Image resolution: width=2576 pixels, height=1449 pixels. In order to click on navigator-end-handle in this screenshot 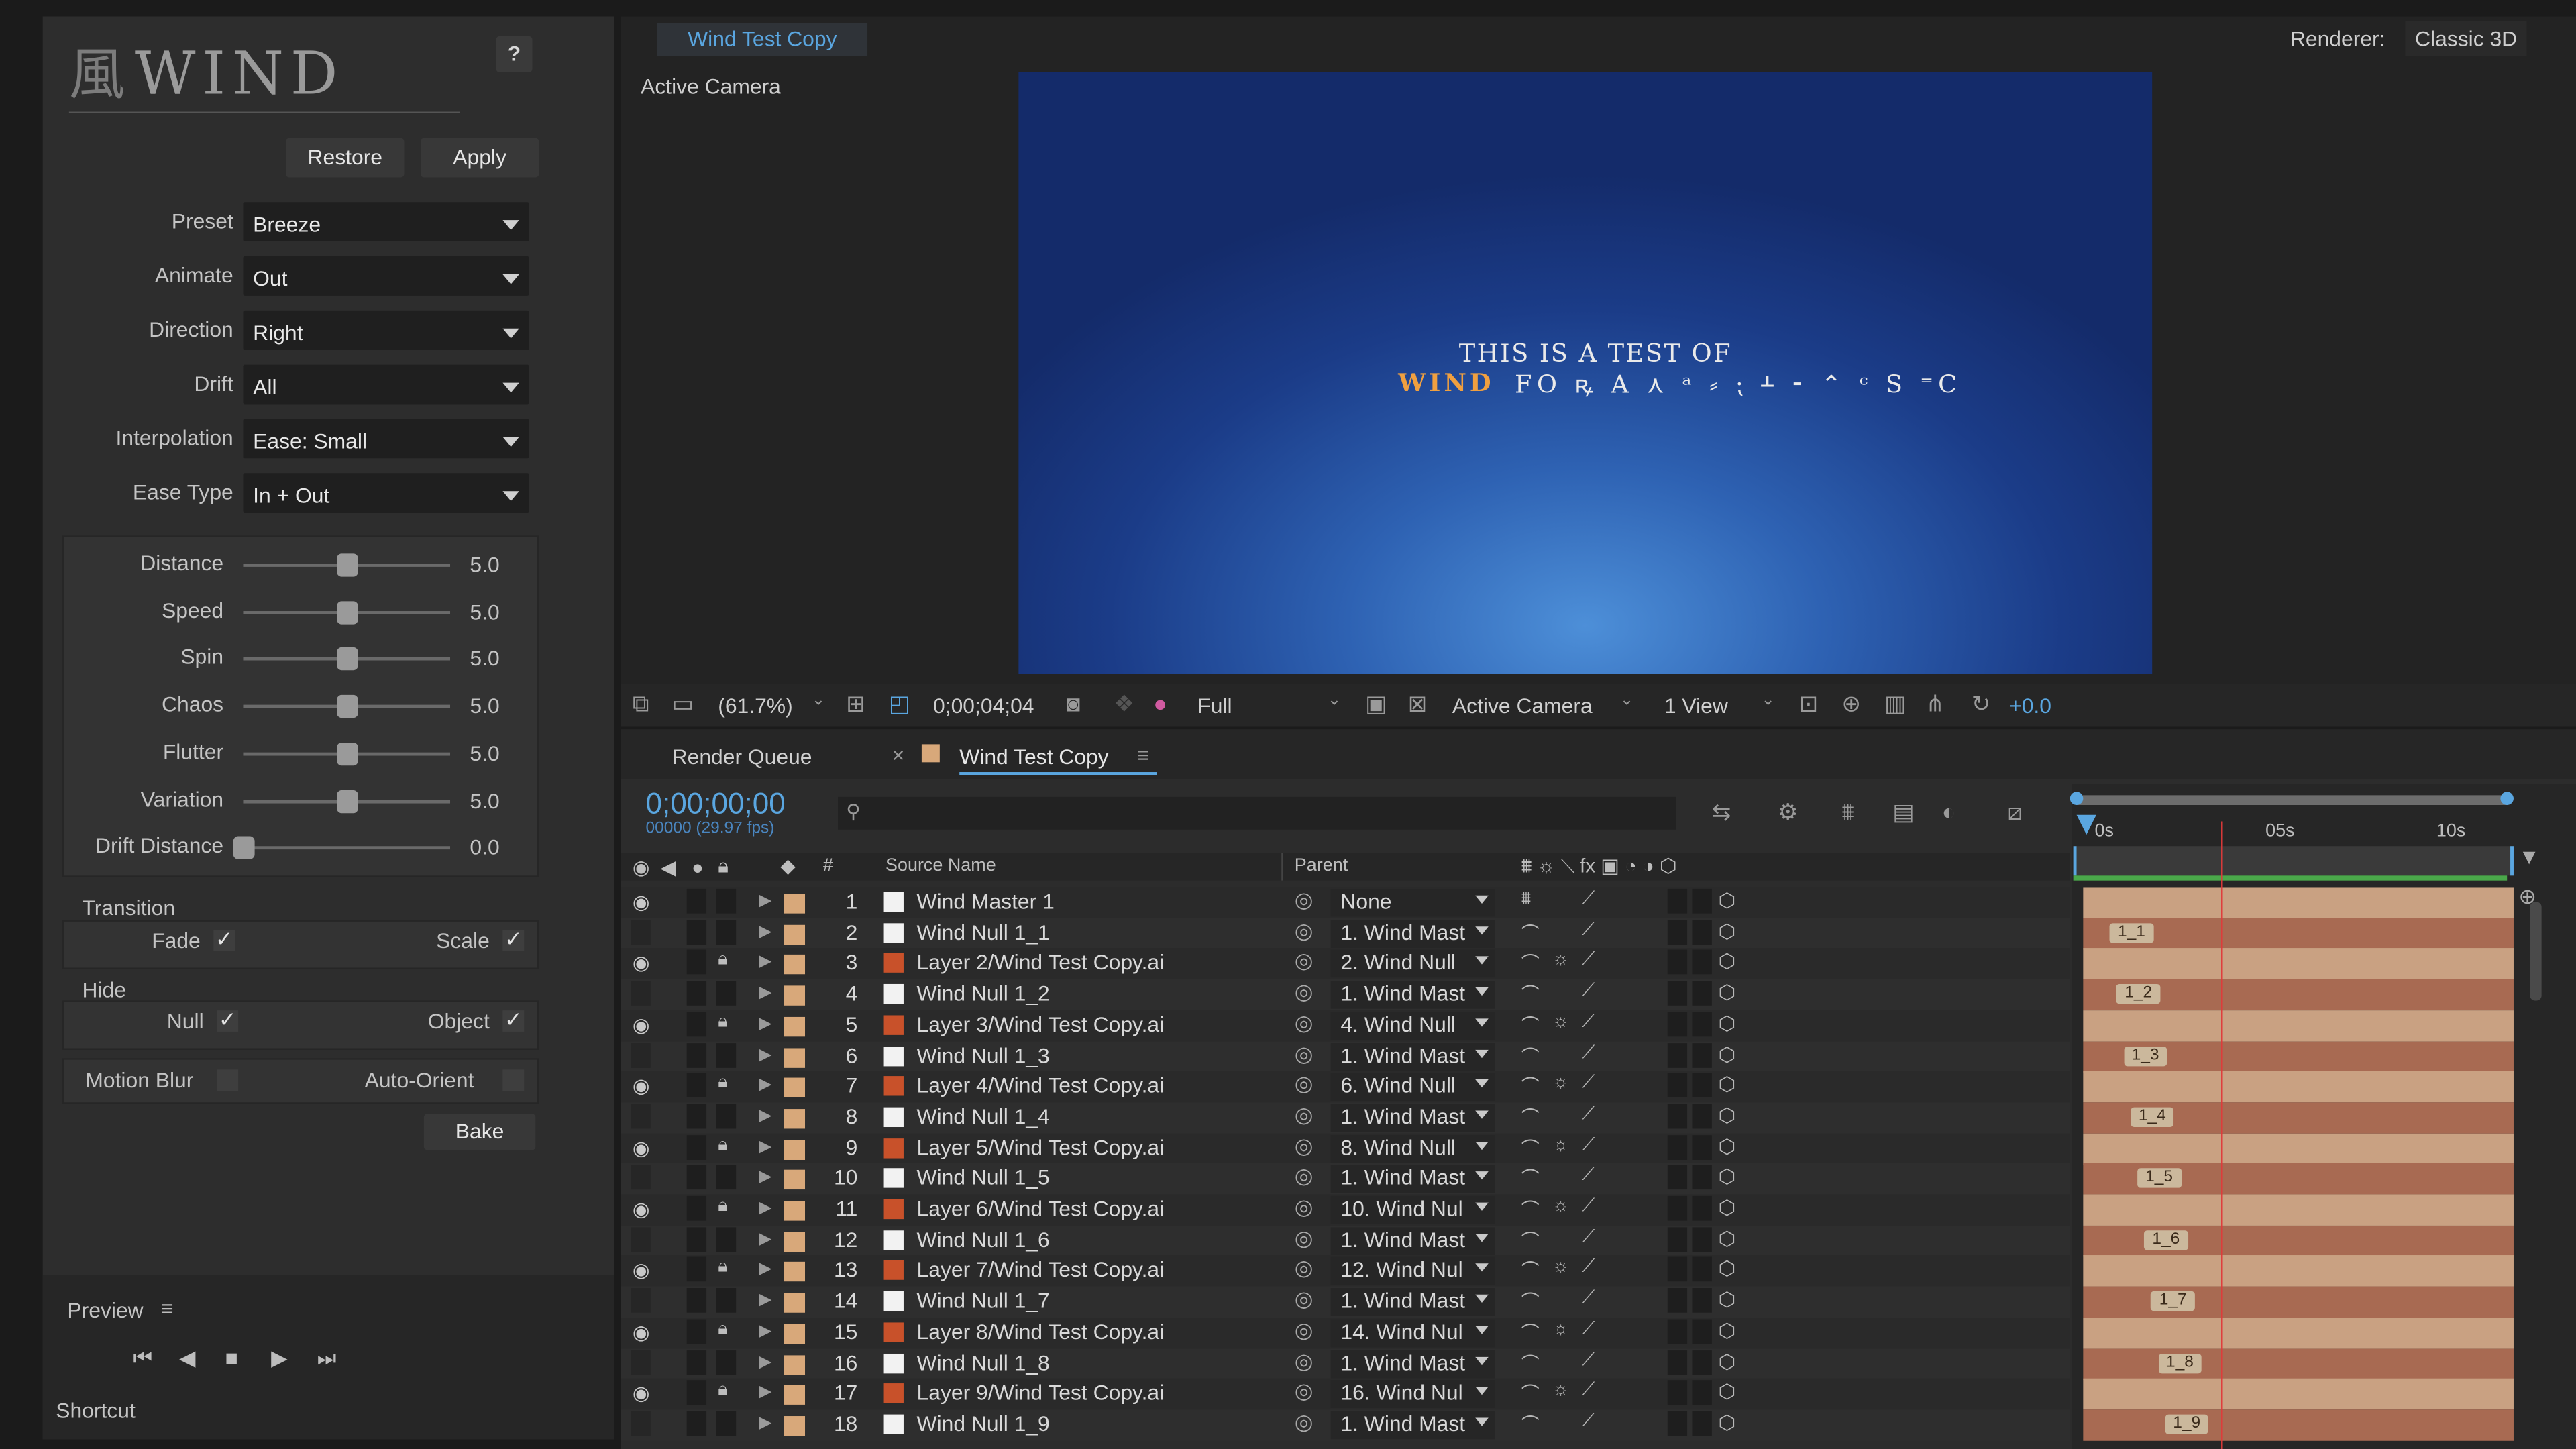, I will do `click(2507, 799)`.